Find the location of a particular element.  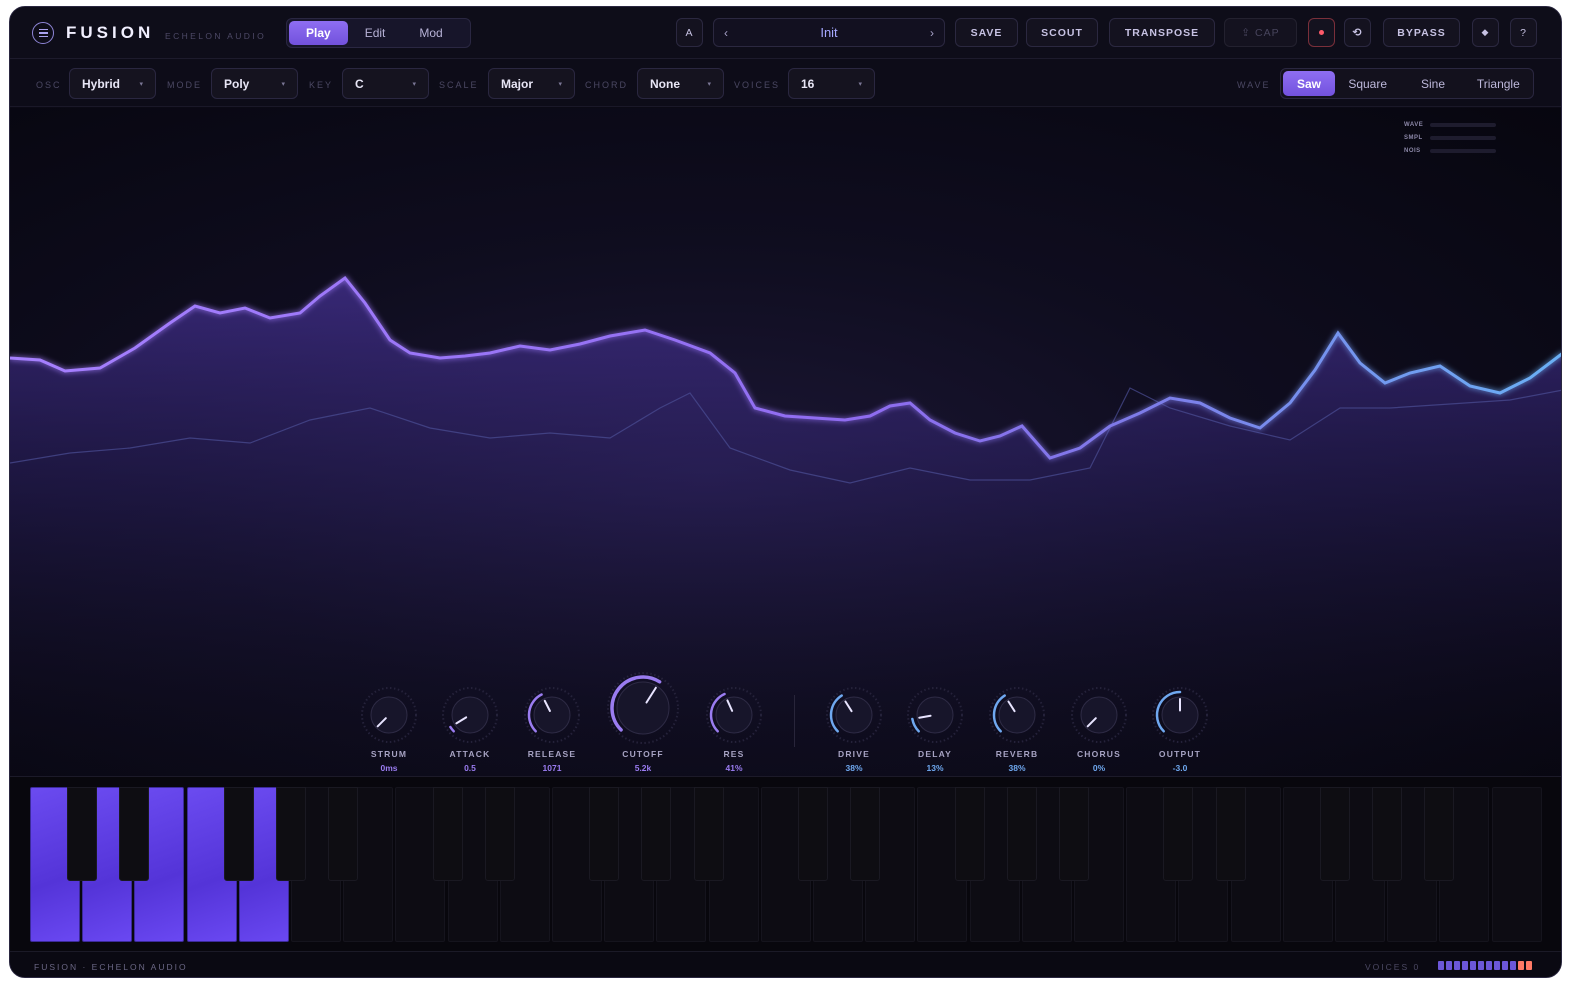

tab-mod: Mod is located at coordinates (430, 33).